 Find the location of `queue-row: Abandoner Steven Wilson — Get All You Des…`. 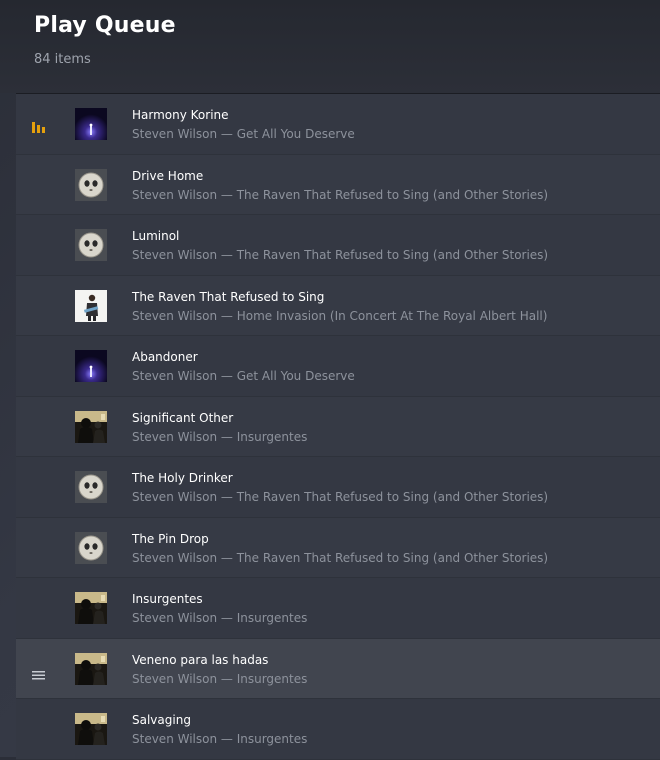

queue-row: Abandoner Steven Wilson — Get All You Des… is located at coordinates (338, 366).